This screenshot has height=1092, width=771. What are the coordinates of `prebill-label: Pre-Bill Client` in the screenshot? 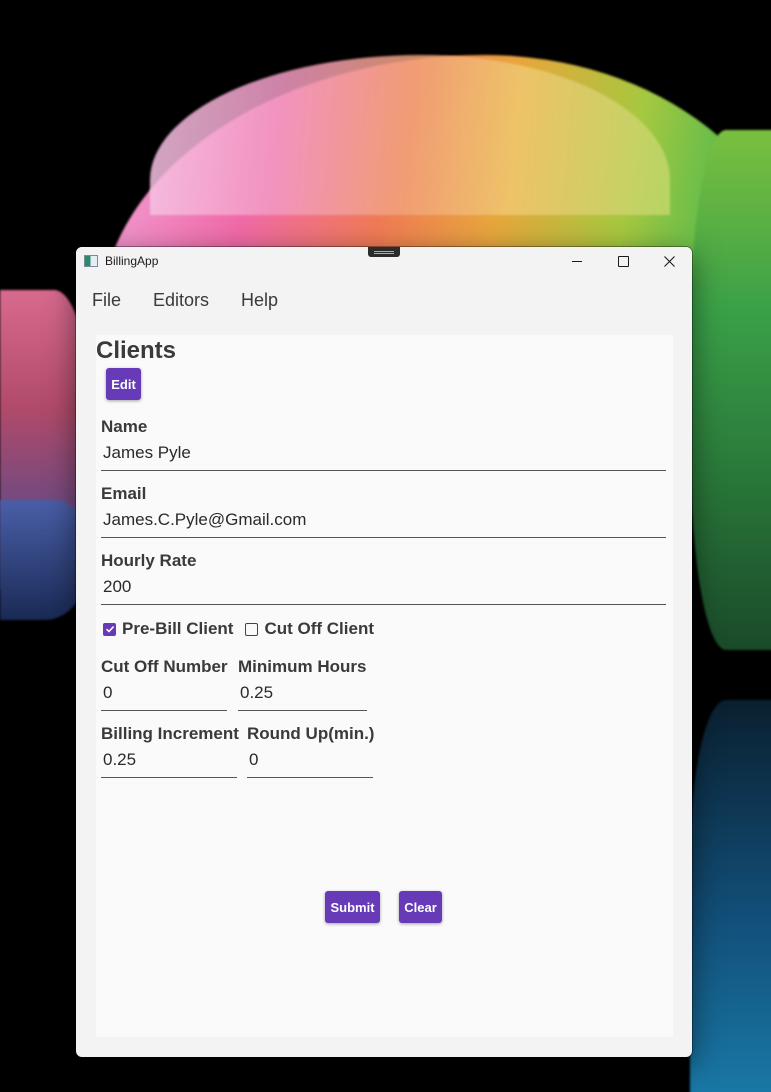 It's located at (177, 629).